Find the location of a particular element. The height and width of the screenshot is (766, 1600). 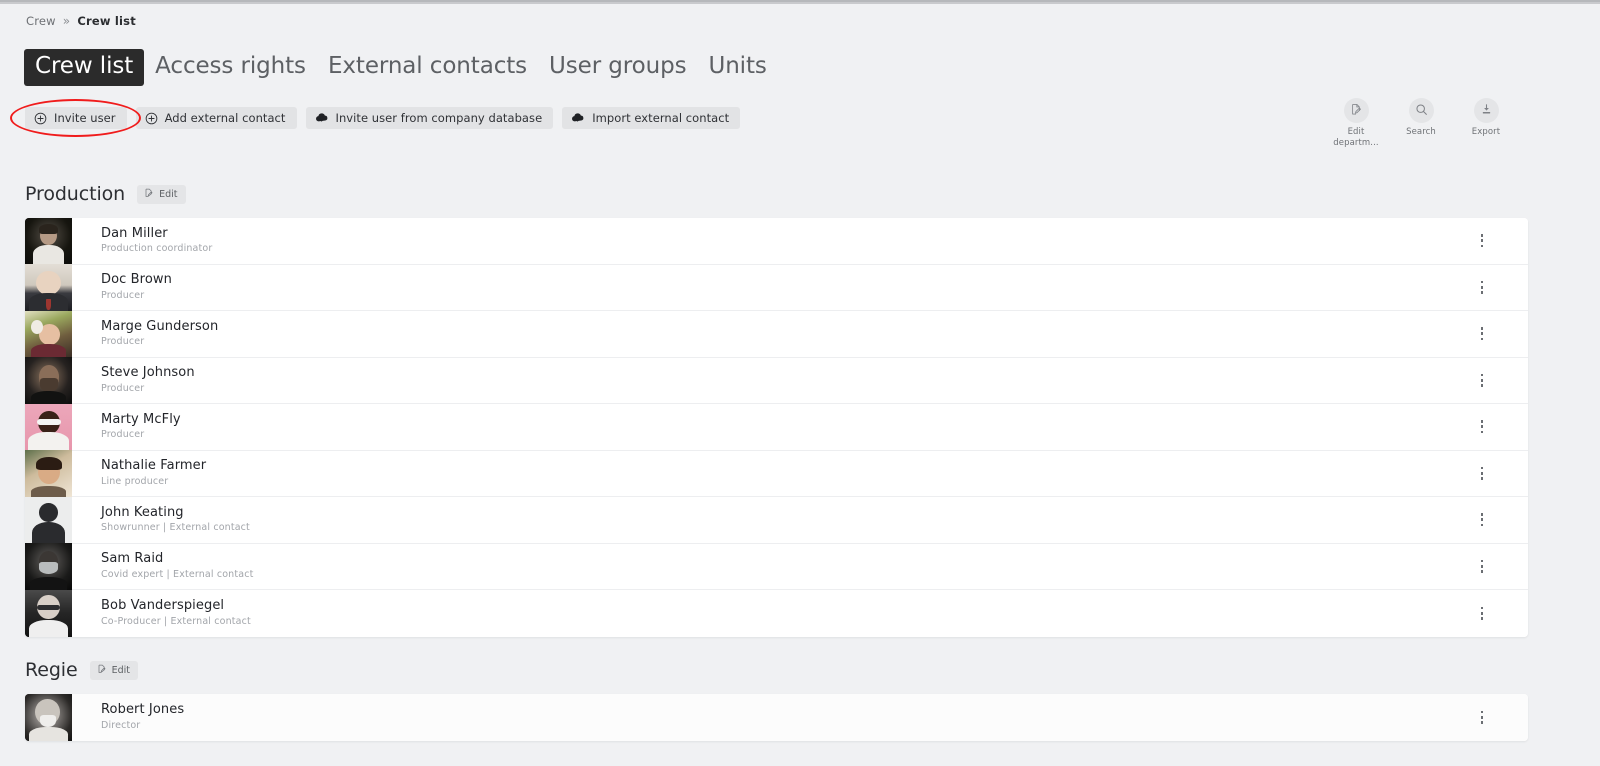

add-external-contact-button: Add external contact is located at coordinates (216, 118).